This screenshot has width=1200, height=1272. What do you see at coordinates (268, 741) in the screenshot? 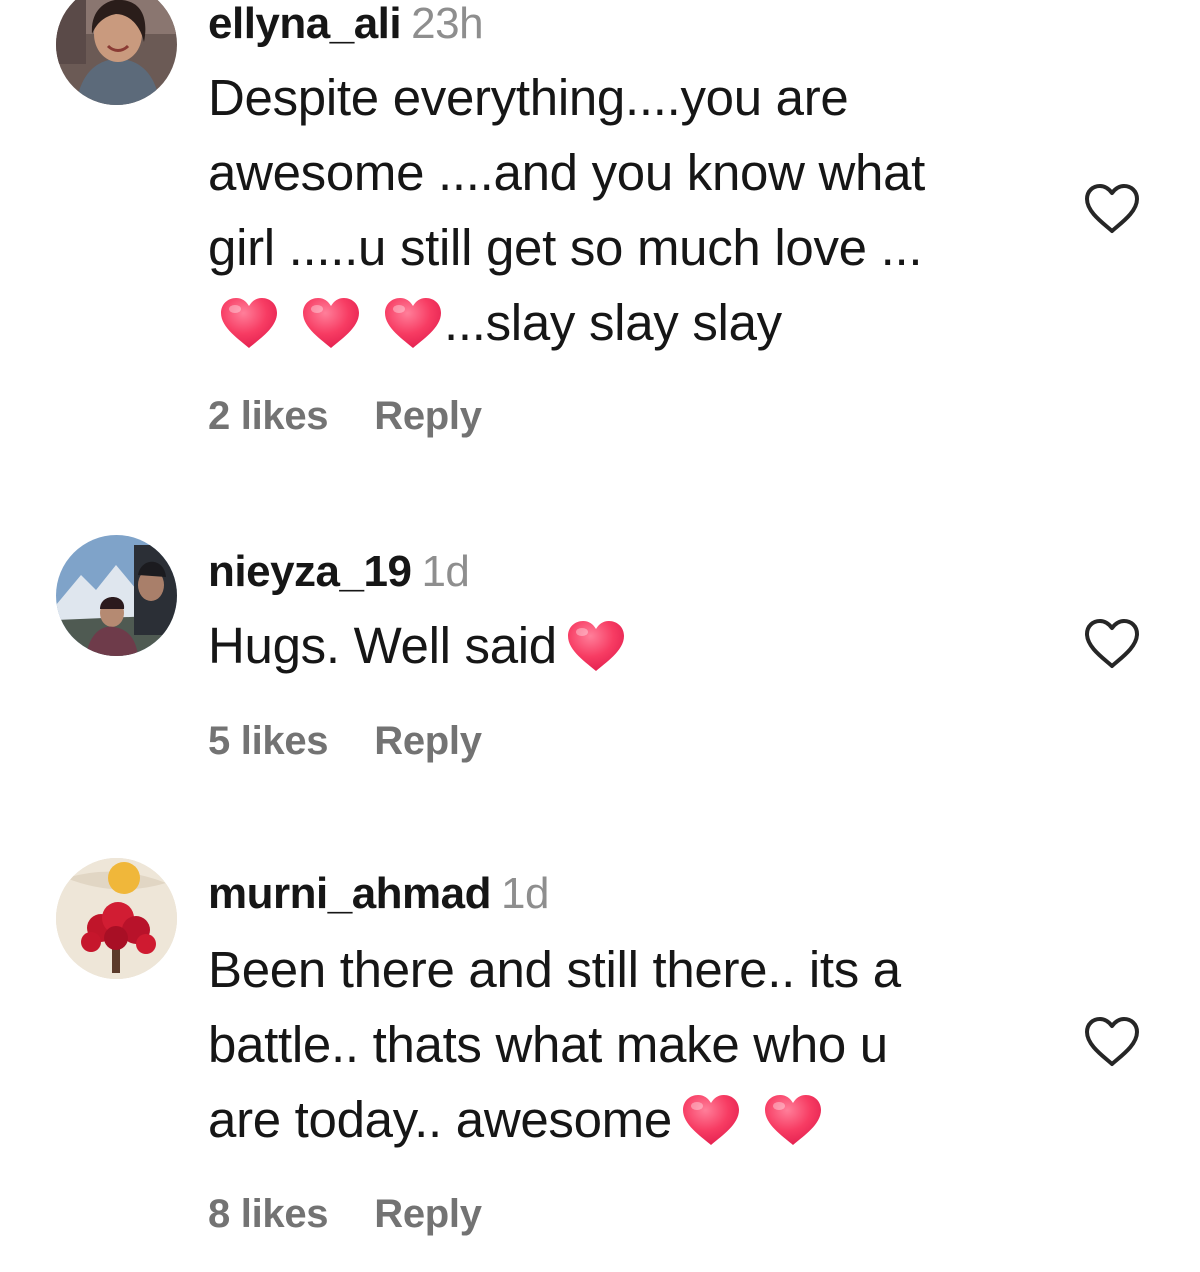
I see `like-count: 5 likes` at bounding box center [268, 741].